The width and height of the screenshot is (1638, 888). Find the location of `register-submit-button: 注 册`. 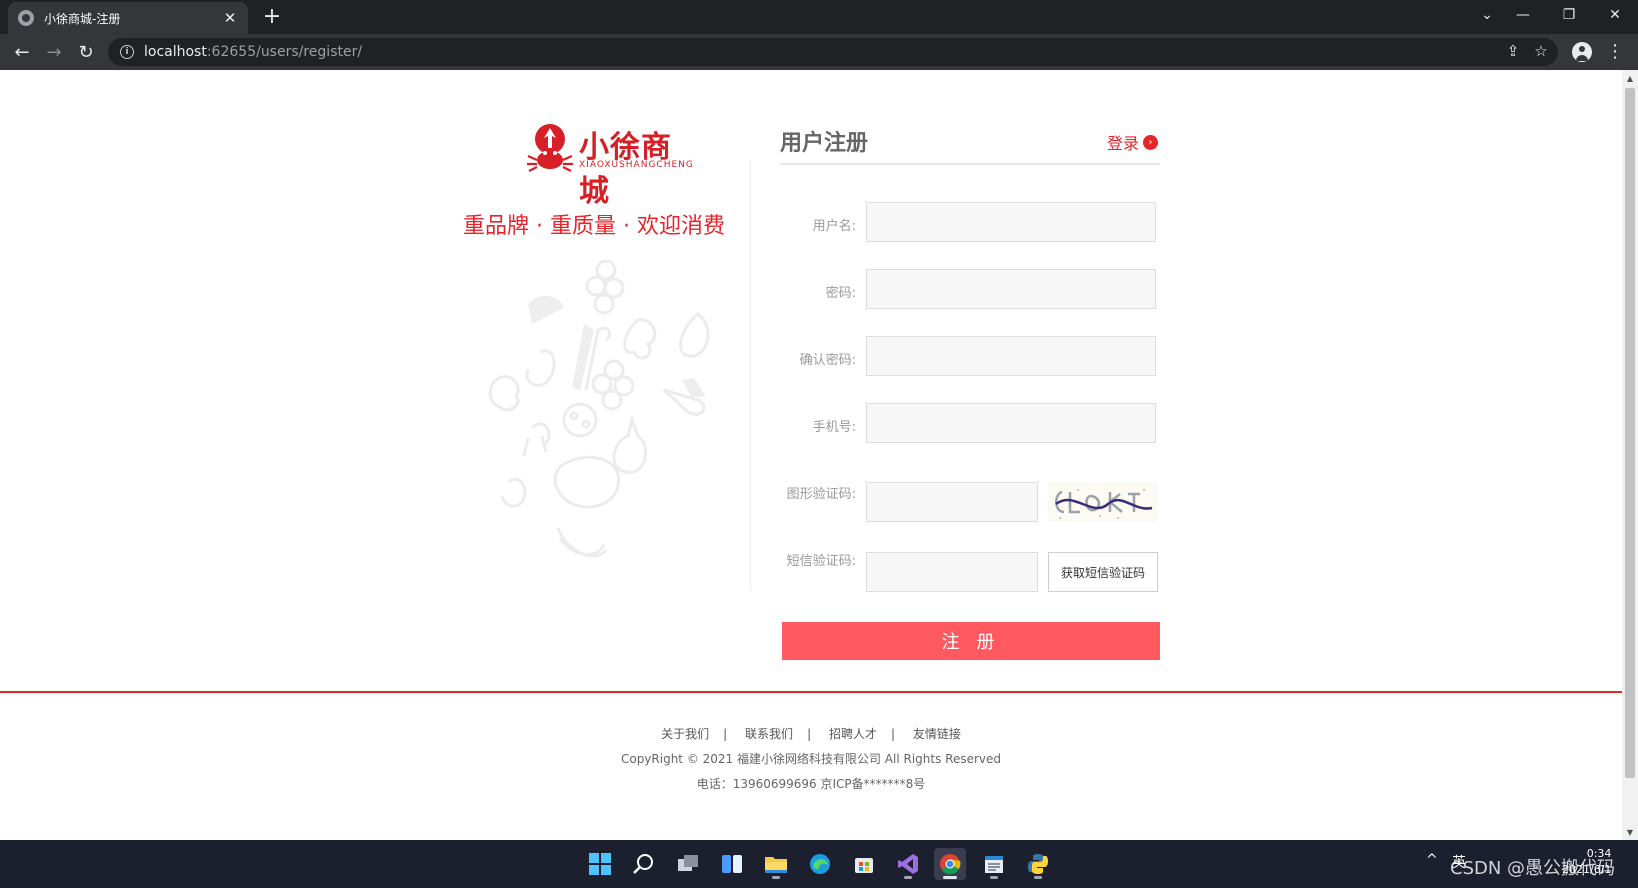

register-submit-button: 注 册 is located at coordinates (971, 641).